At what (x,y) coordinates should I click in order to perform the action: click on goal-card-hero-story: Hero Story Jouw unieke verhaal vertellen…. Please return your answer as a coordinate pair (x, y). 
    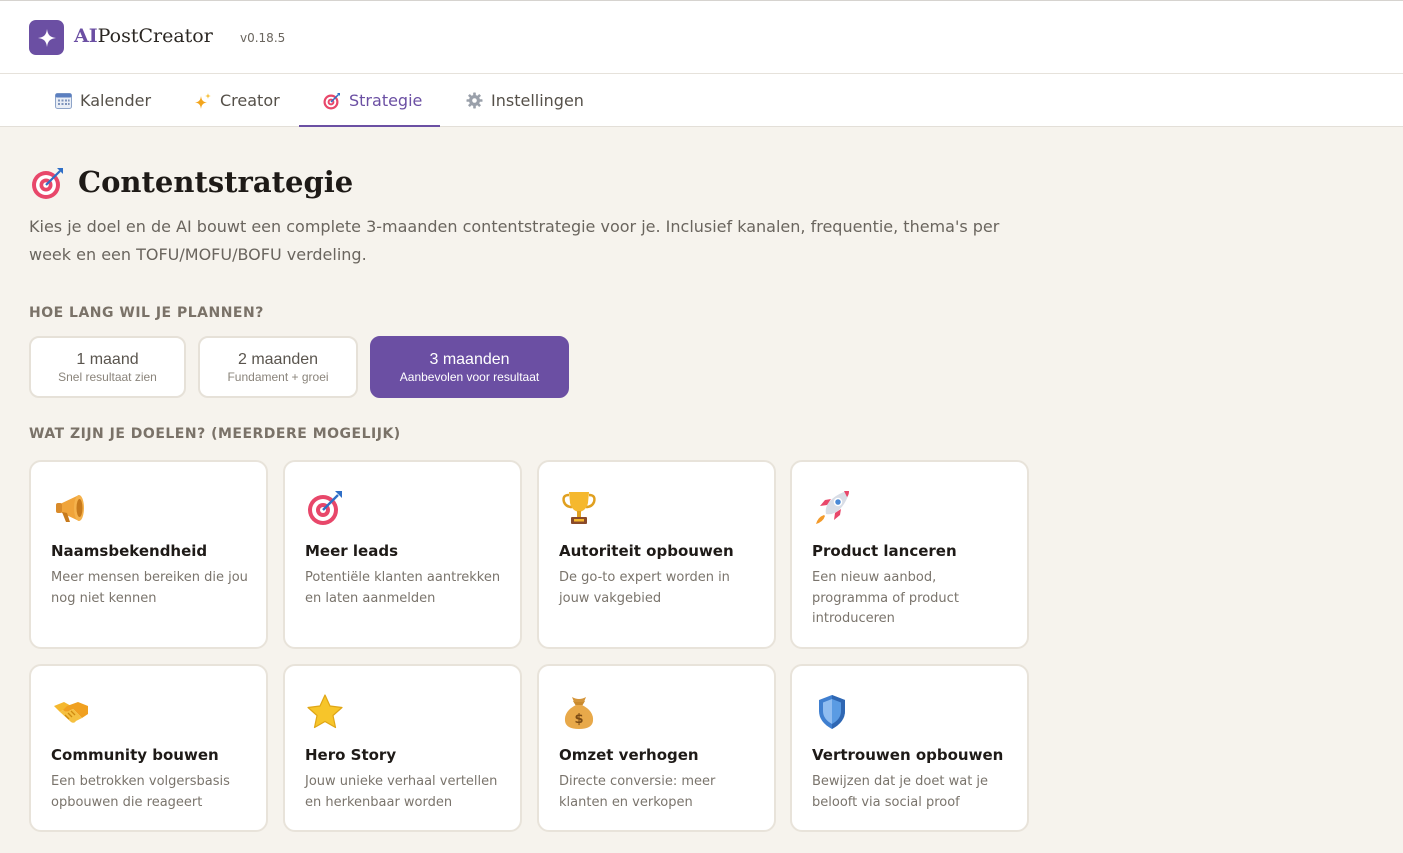
    Looking at the image, I should click on (402, 748).